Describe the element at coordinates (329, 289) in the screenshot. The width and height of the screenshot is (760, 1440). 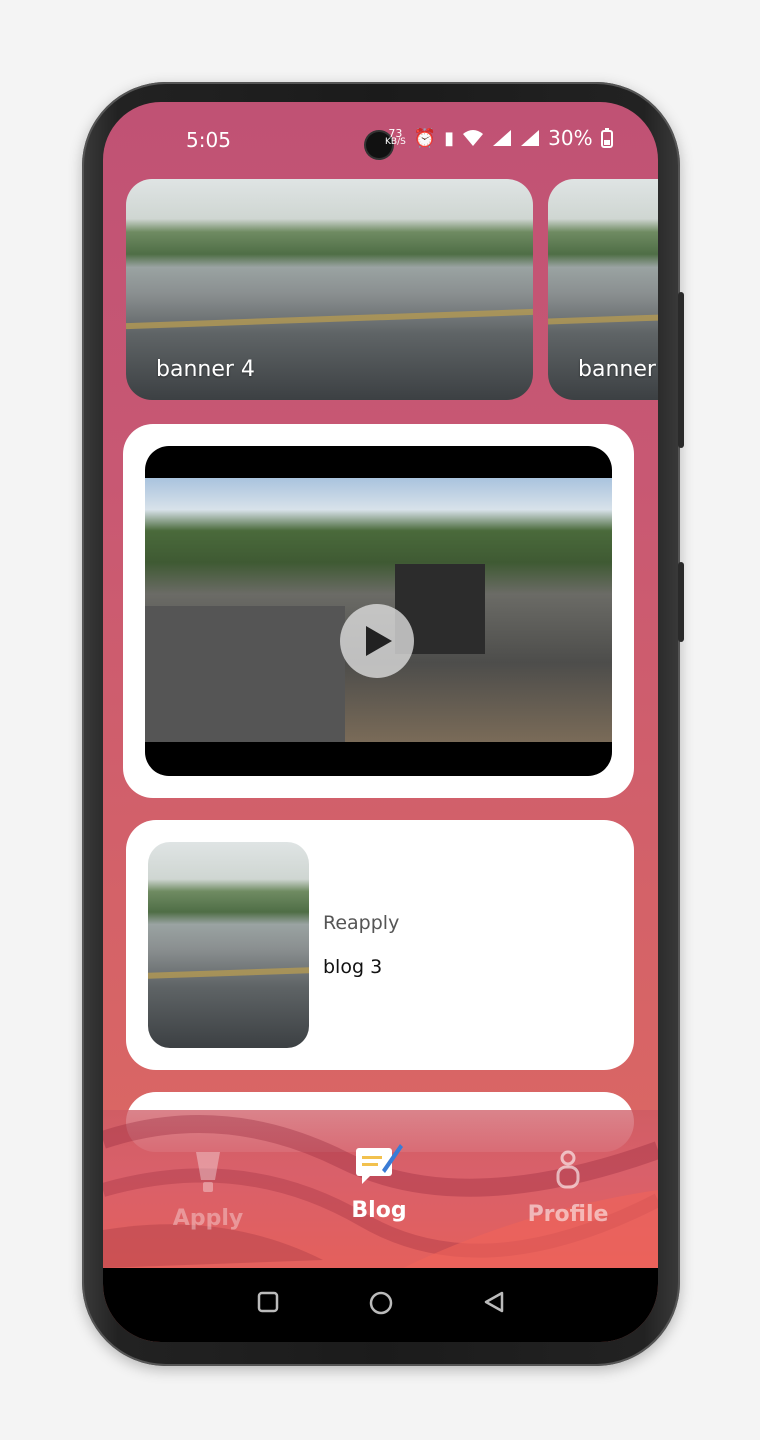
I see `banner-card: banner 4` at that location.